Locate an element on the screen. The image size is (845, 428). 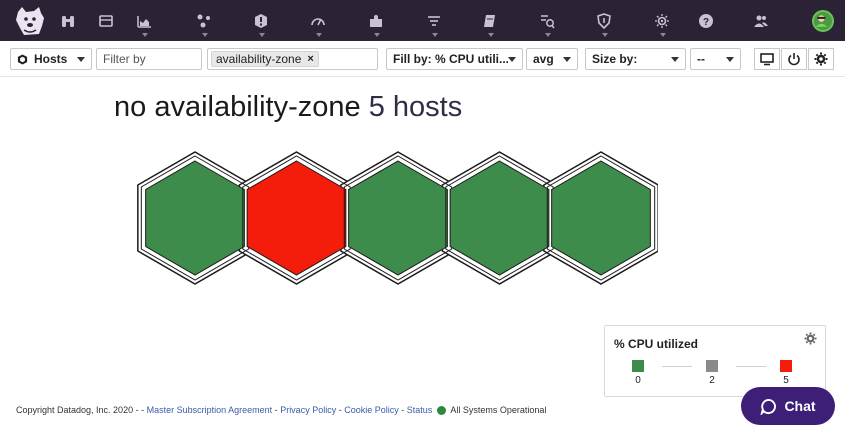
power-icon is located at coordinates (794, 59).